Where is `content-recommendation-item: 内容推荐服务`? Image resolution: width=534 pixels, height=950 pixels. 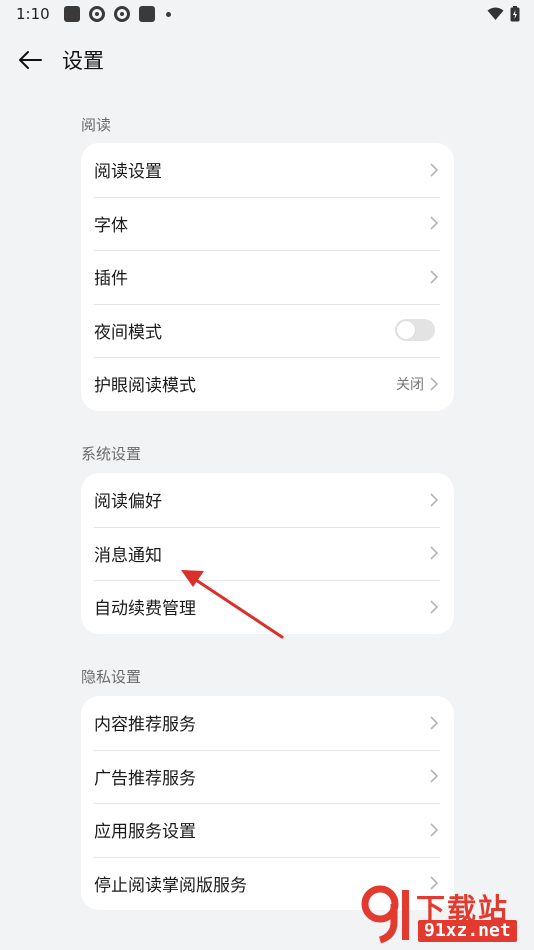 content-recommendation-item: 内容推荐服务 is located at coordinates (267, 723).